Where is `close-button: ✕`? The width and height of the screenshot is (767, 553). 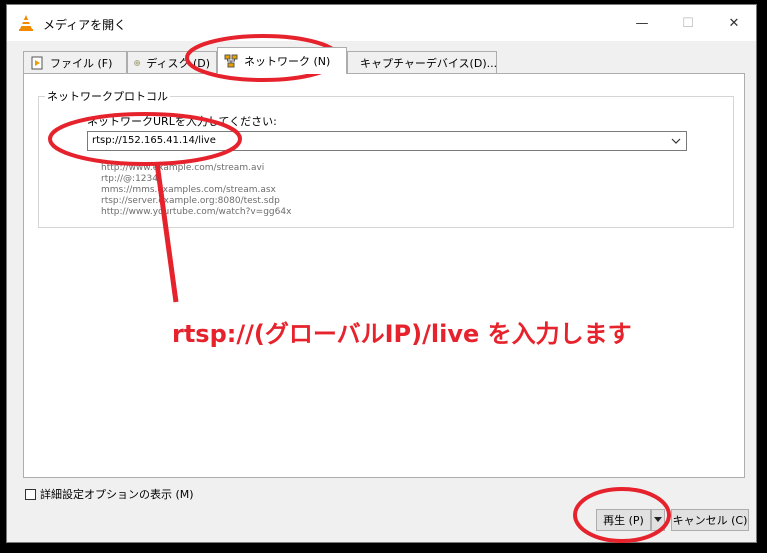 close-button: ✕ is located at coordinates (734, 23).